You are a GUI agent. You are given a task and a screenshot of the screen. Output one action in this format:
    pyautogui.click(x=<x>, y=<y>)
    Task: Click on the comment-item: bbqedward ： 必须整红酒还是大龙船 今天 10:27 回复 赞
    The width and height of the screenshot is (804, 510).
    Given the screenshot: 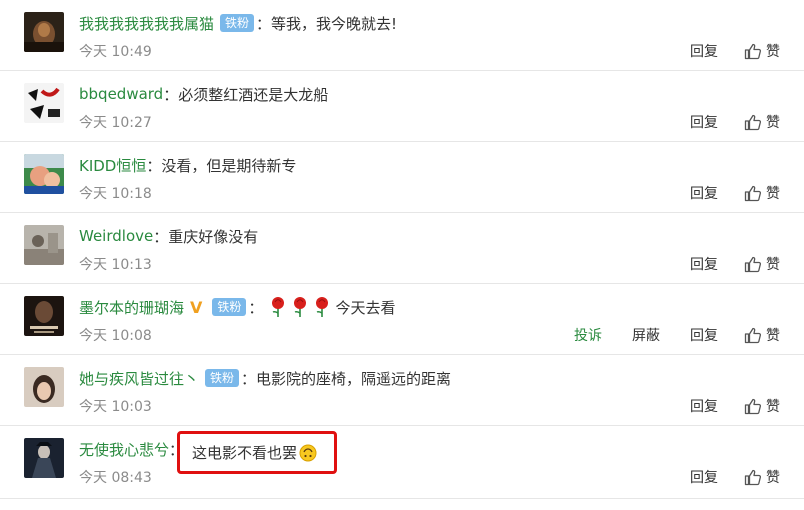 What is the action you would take?
    pyautogui.click(x=402, y=106)
    